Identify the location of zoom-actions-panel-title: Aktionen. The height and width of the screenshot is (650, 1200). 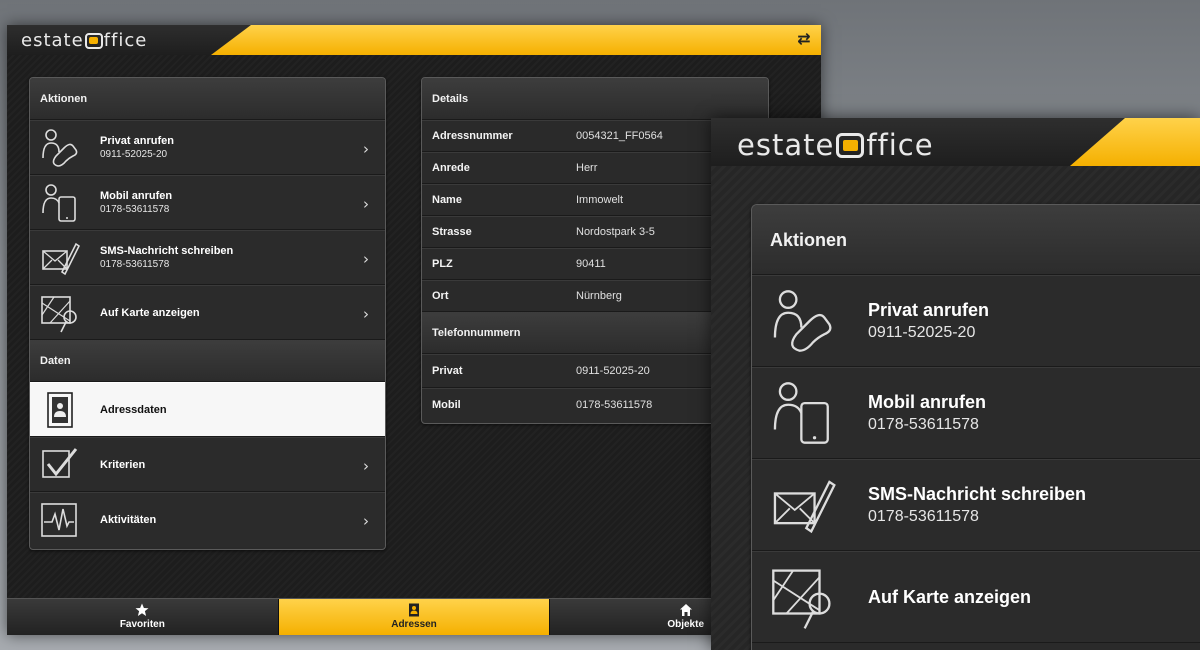
(976, 240).